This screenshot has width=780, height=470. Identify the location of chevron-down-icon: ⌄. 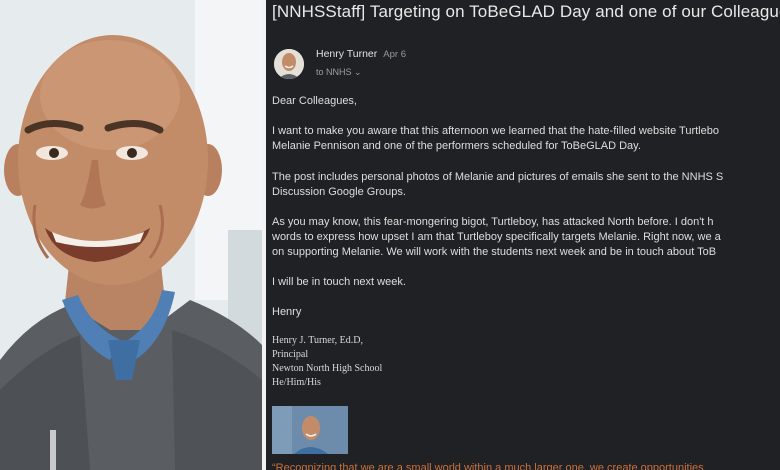
(358, 72).